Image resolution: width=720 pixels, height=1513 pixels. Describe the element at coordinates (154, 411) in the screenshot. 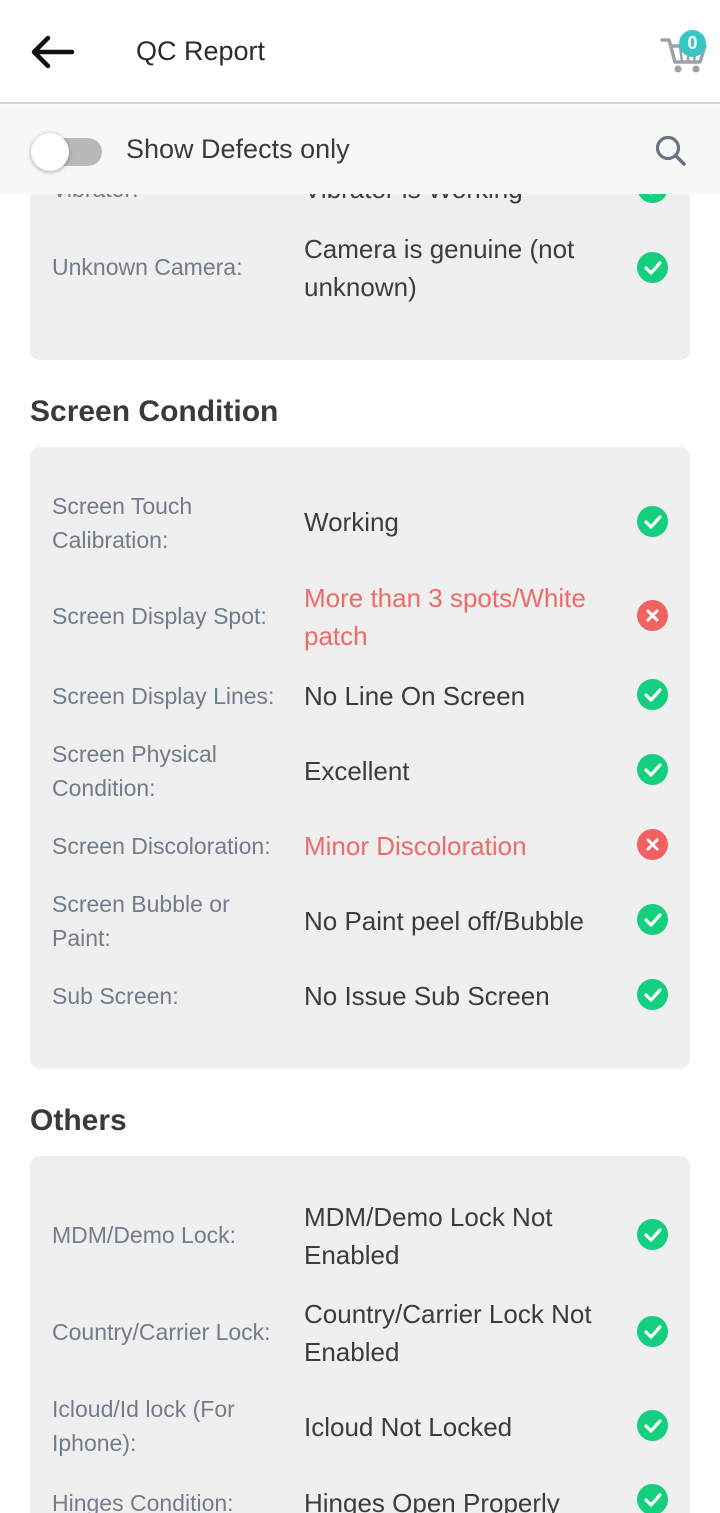

I see `section-title-screen-condition: Screen Condition` at that location.